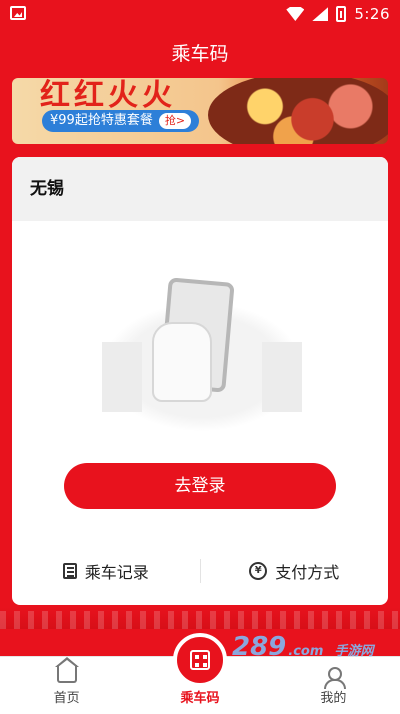  Describe the element at coordinates (66, 698) in the screenshot. I see `tab-home-label: 首页` at that location.